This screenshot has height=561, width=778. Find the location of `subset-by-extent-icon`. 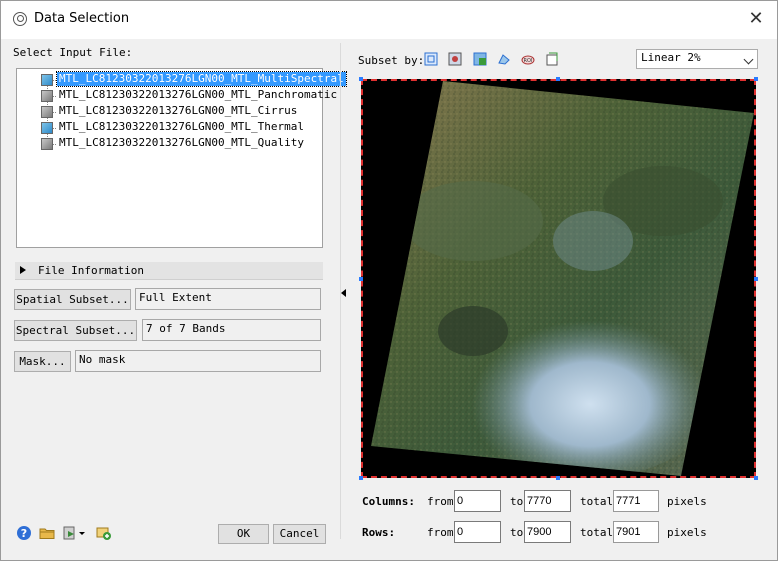

subset-by-extent-icon is located at coordinates (552, 59).